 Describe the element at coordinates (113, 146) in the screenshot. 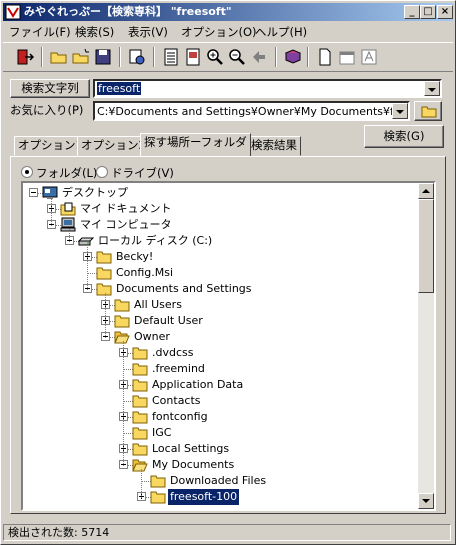

I see `tab-option2: オプション2` at that location.